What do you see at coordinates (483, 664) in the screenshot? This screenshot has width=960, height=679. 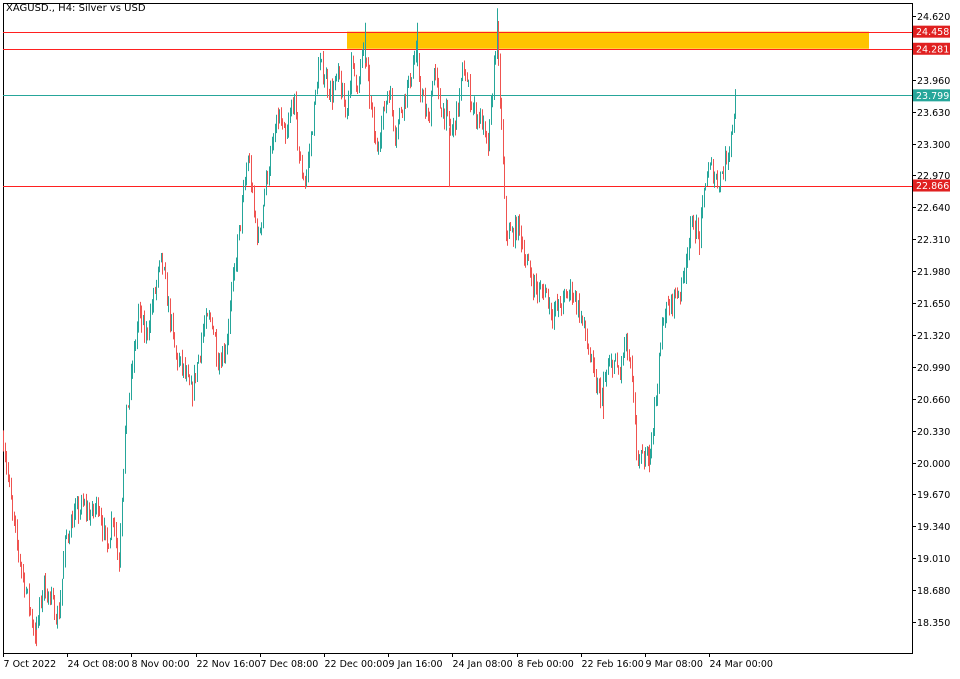 I see `x-tick-label: 24 Jan 08:00` at bounding box center [483, 664].